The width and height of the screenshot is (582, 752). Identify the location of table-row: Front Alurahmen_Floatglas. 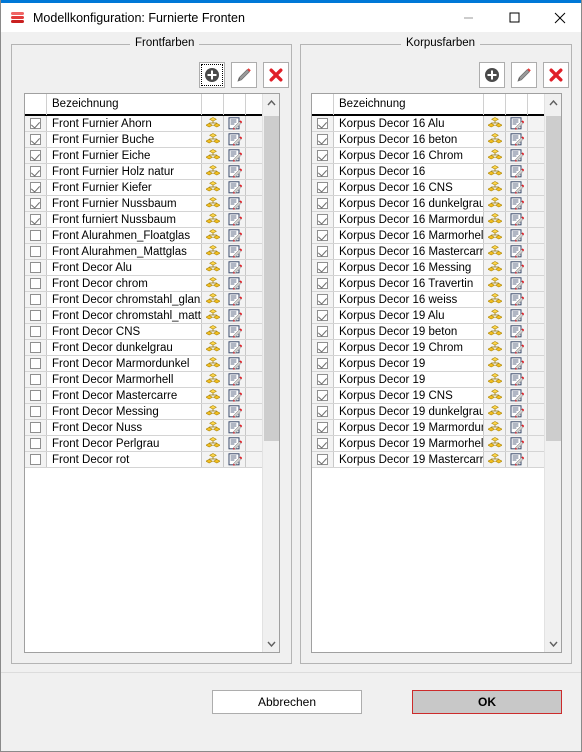
(143, 236).